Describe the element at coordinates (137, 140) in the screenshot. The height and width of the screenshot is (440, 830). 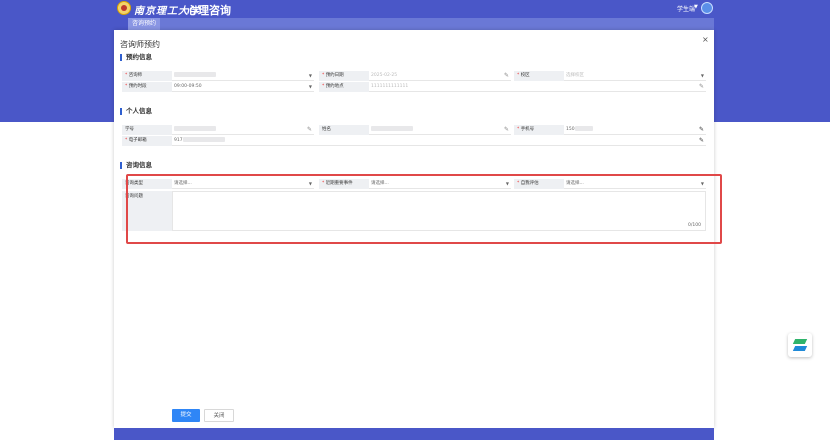
I see `email-label: 电子邮箱` at that location.